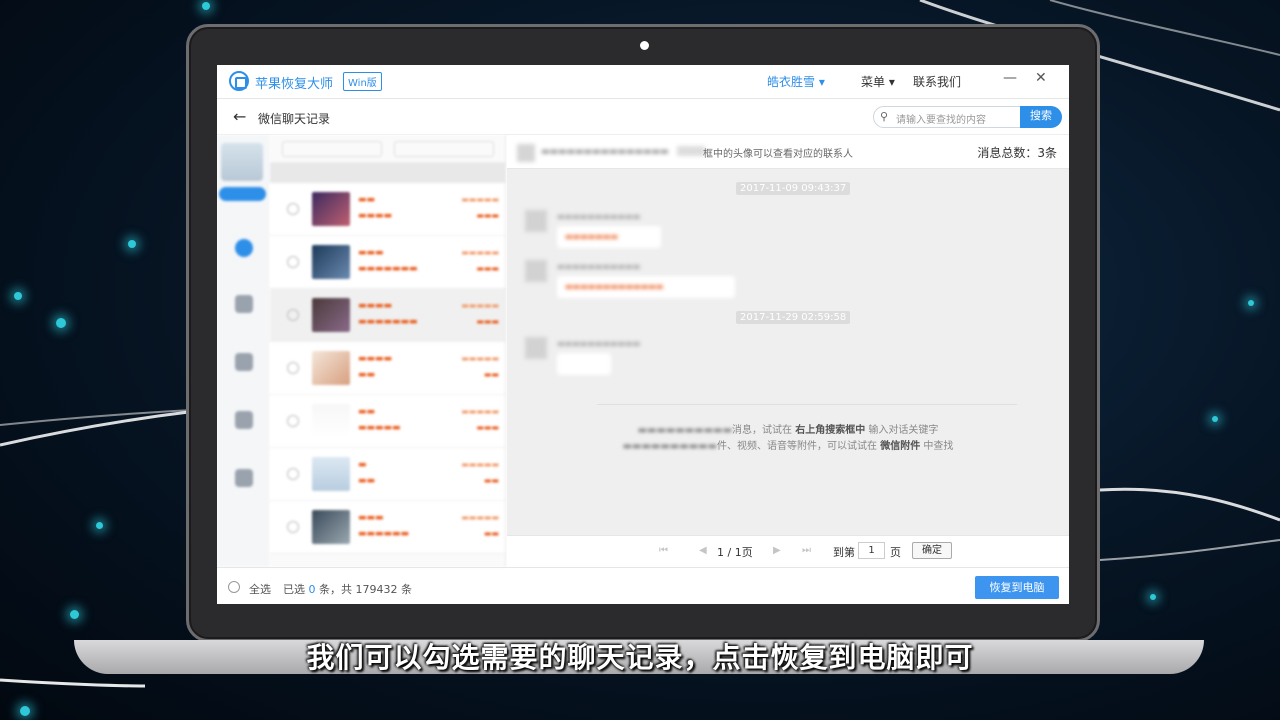  What do you see at coordinates (1041, 117) in the screenshot?
I see `search-button: 搜索` at bounding box center [1041, 117].